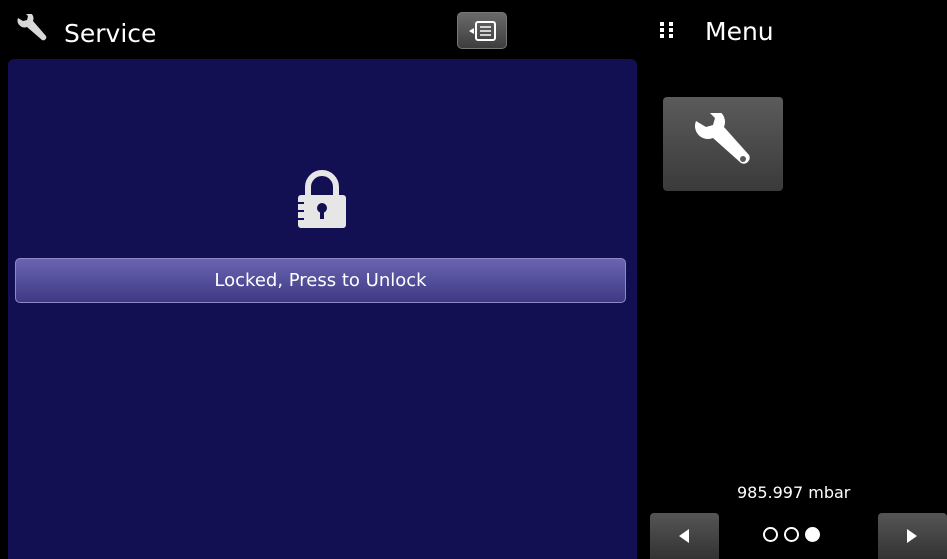 Image resolution: width=947 pixels, height=559 pixels. Describe the element at coordinates (912, 536) in the screenshot. I see `next-page-button` at that location.